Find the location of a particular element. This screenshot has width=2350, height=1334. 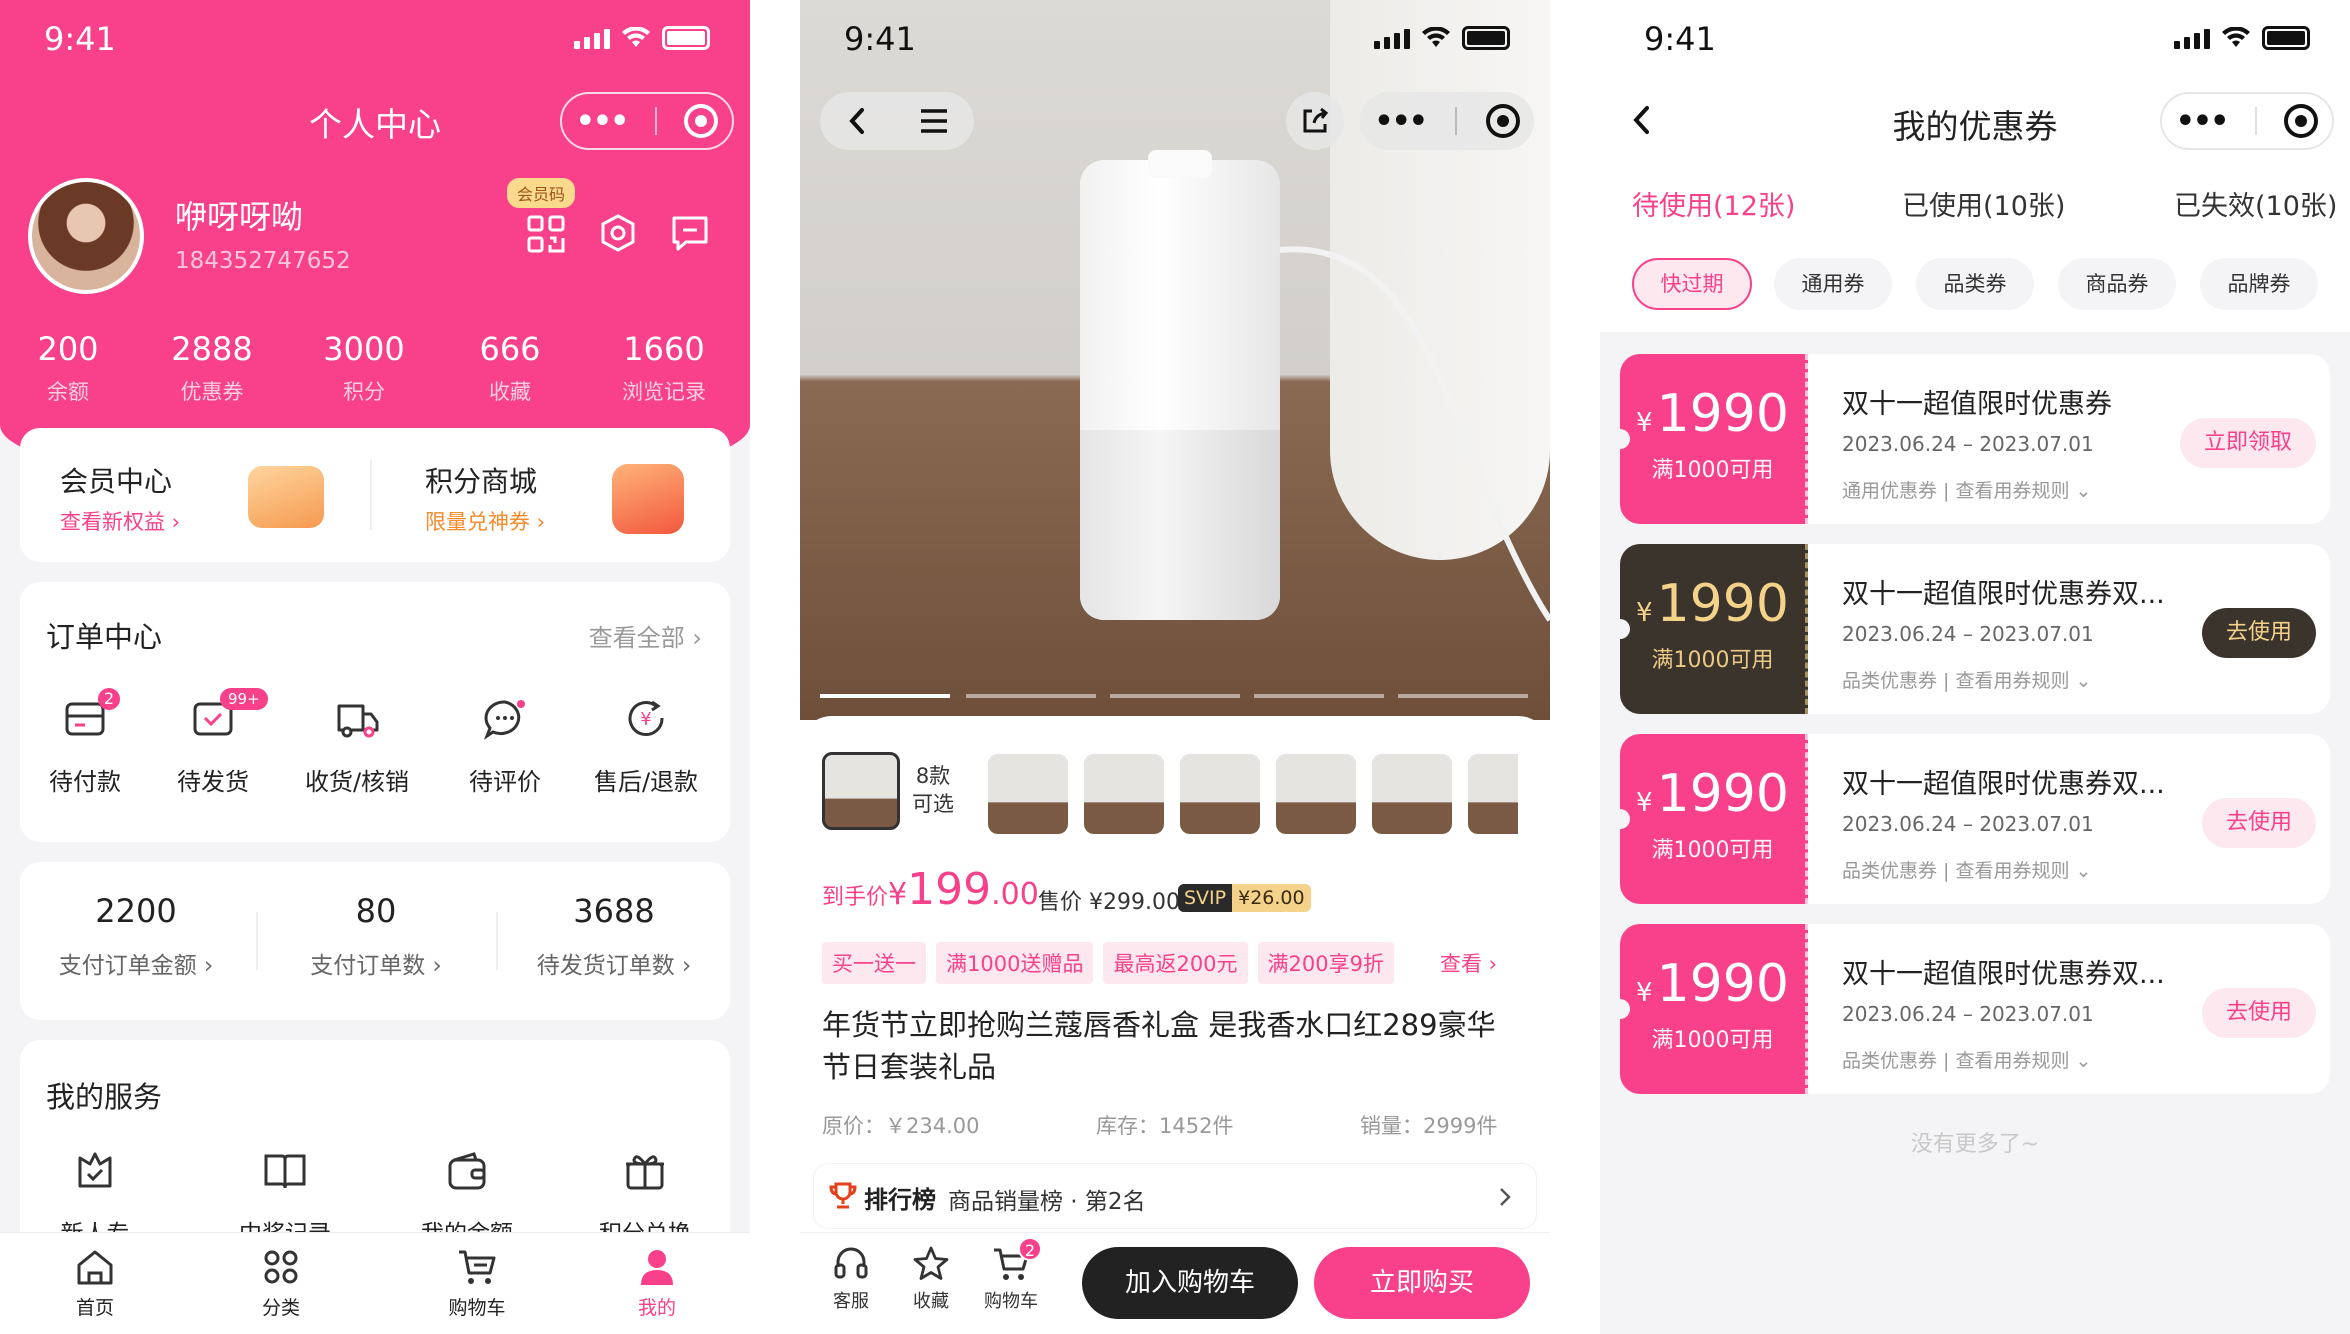

menu-icon is located at coordinates (934, 121).